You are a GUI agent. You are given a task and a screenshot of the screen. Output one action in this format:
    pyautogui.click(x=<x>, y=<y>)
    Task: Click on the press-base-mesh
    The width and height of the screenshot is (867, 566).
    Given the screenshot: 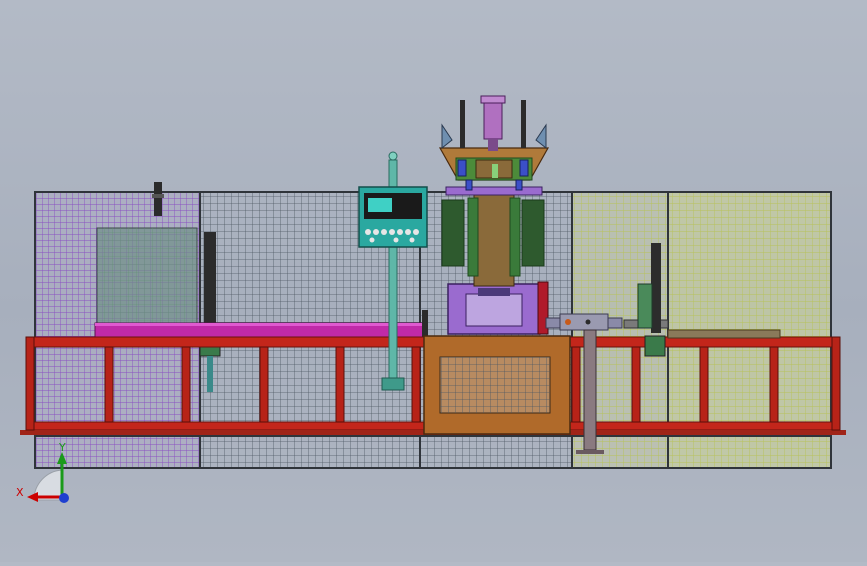 What is the action you would take?
    pyautogui.click(x=495, y=385)
    